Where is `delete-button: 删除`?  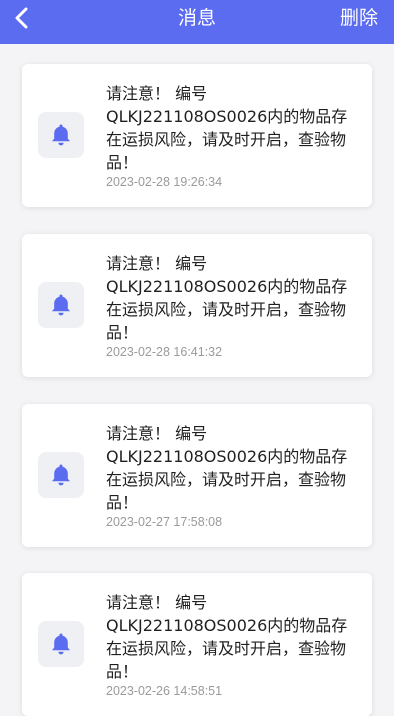
delete-button: 删除 is located at coordinates (359, 18).